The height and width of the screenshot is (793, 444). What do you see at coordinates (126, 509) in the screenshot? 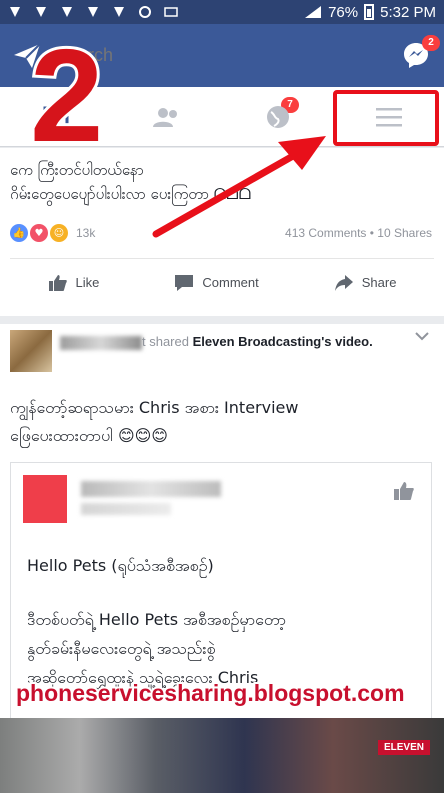
I see `blurred-page-meta` at bounding box center [126, 509].